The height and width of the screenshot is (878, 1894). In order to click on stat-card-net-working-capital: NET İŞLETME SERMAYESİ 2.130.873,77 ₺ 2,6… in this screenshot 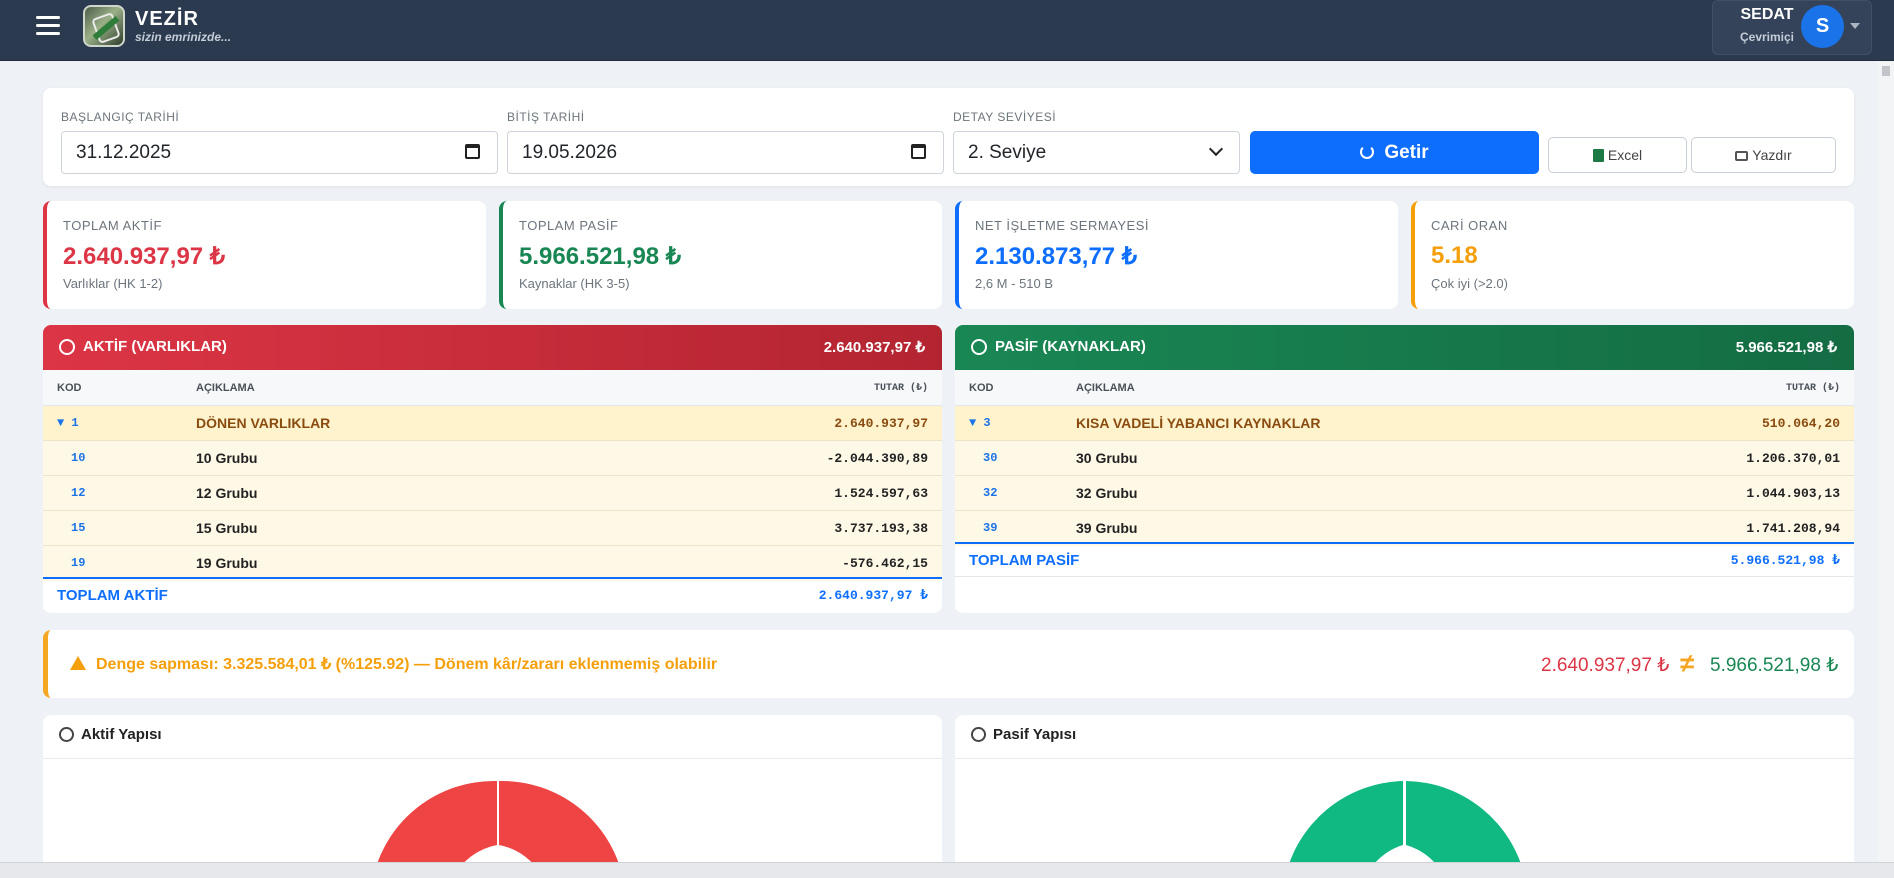, I will do `click(1176, 255)`.